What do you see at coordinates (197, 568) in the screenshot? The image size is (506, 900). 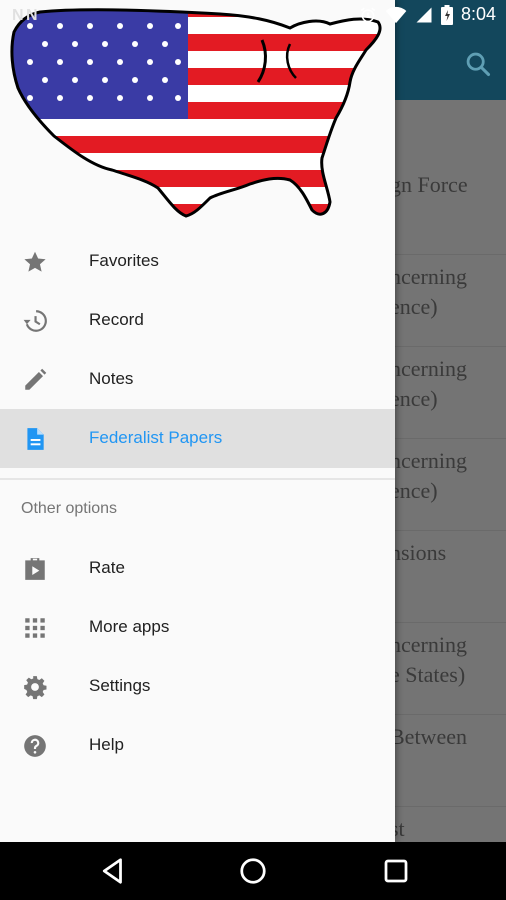 I see `drawer-item-rate: Rate` at bounding box center [197, 568].